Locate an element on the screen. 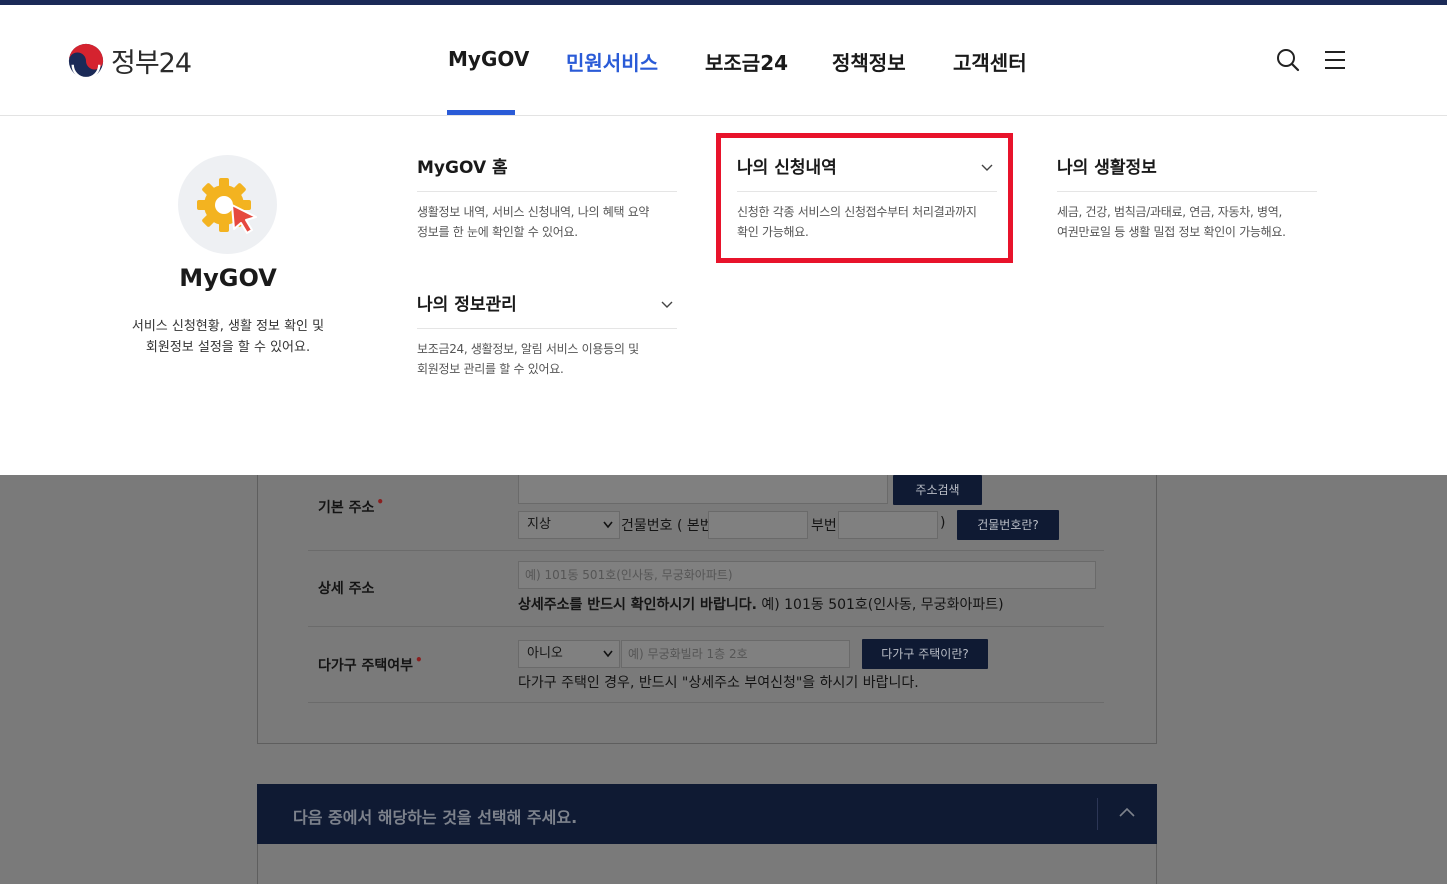  detail-address-input: 예) 101동 501호(인사동, 무궁화아파트) is located at coordinates (807, 575).